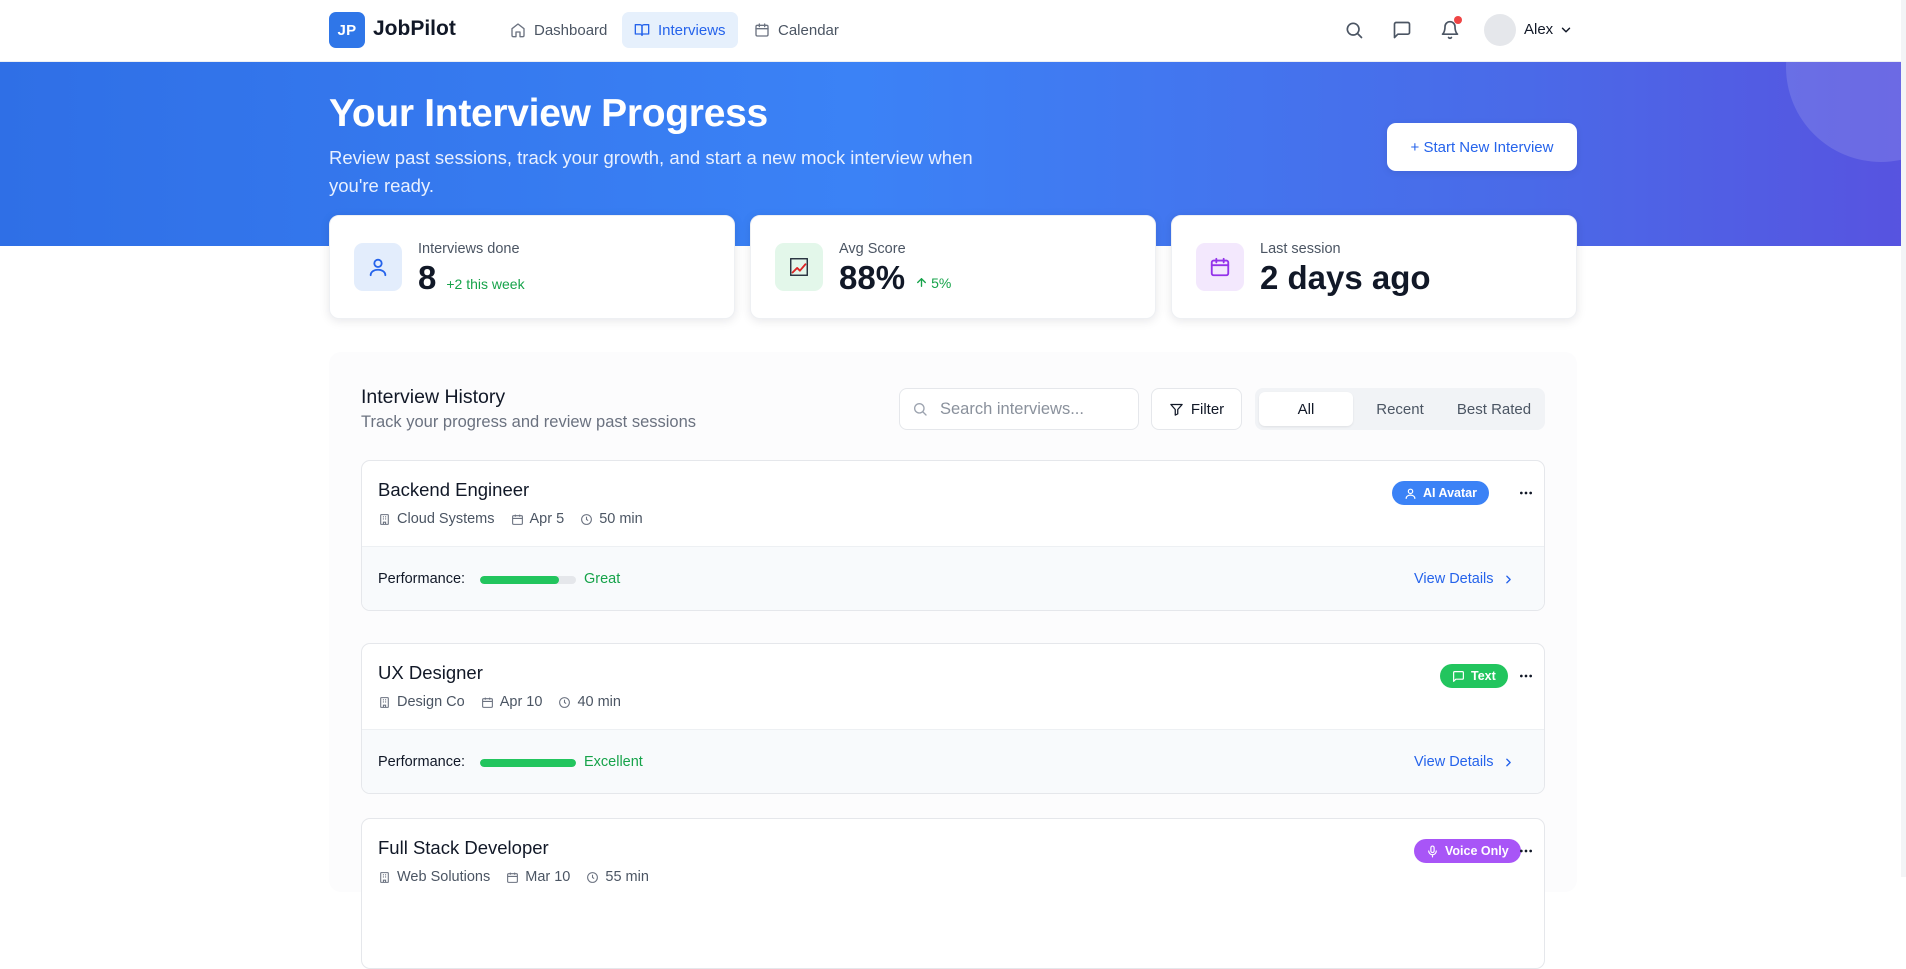 The image size is (1906, 969). What do you see at coordinates (558, 30) in the screenshot?
I see `nav-dashboard: Dashboard` at bounding box center [558, 30].